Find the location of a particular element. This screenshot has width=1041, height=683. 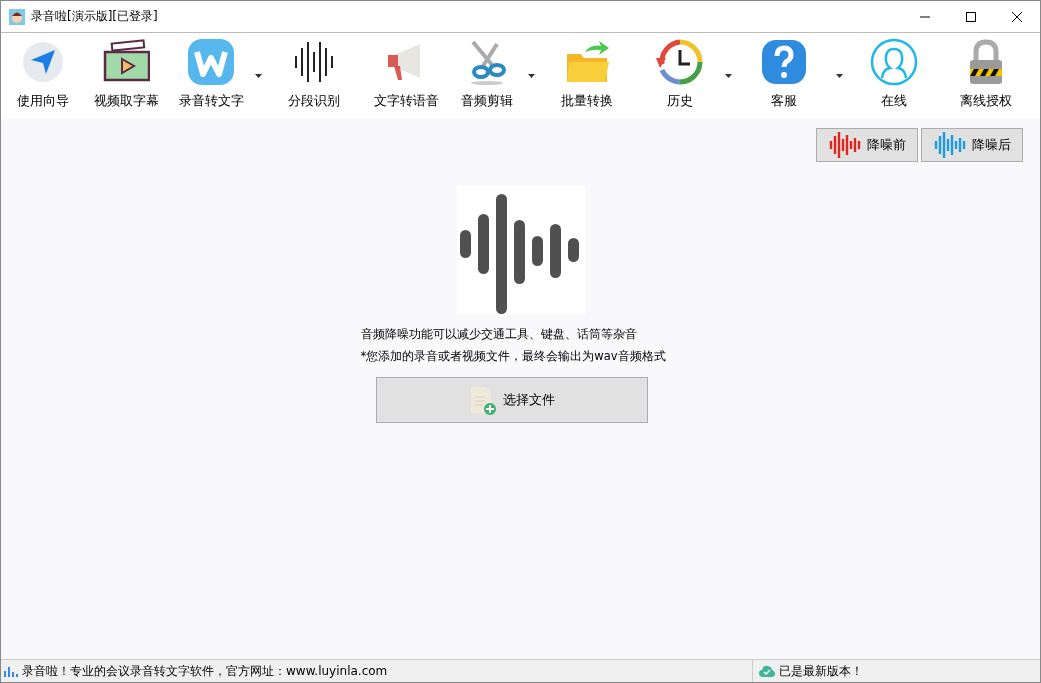

user-icon is located at coordinates (894, 62).